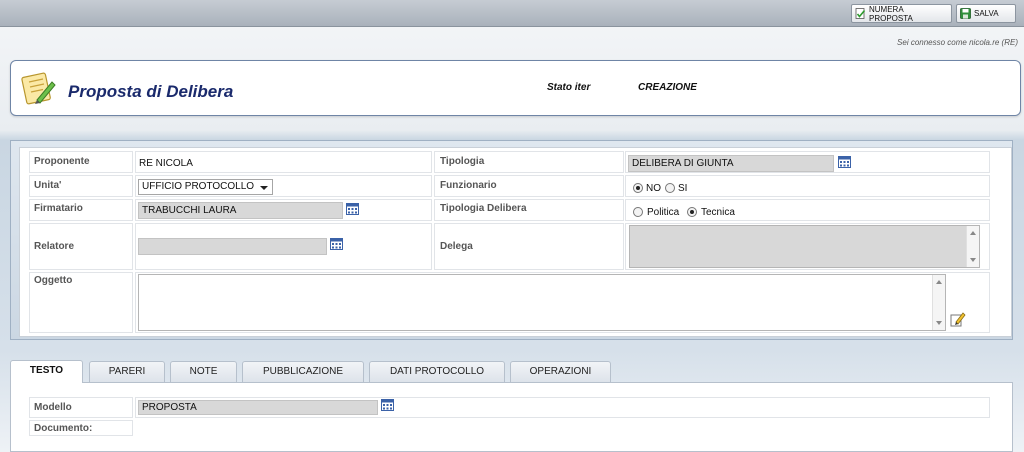  I want to click on edit-icon, so click(958, 319).